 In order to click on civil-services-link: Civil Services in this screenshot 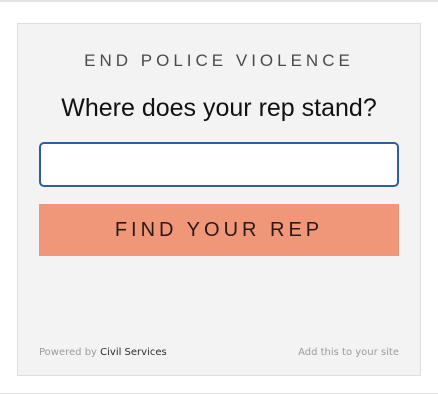, I will do `click(133, 352)`.